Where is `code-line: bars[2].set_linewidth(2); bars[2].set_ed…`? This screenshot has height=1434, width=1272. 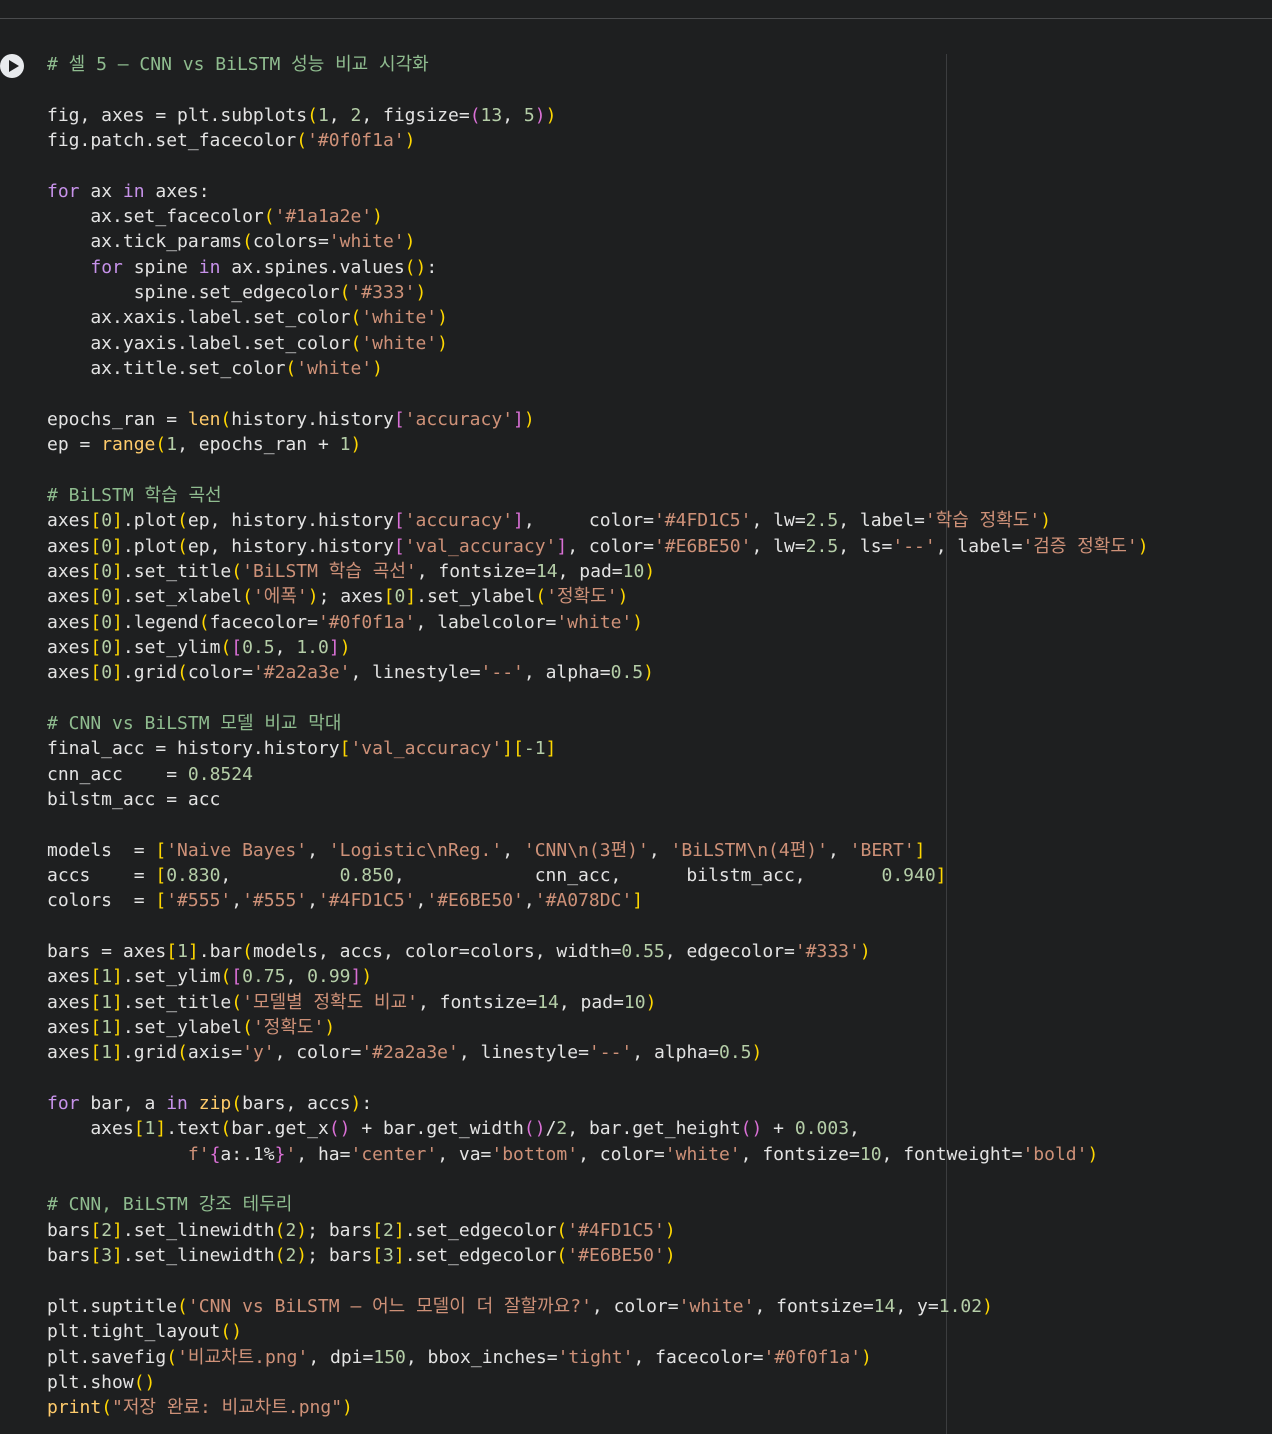
code-line: bars[2].set_linewidth(2); bars[2].set_ed… is located at coordinates (598, 1230).